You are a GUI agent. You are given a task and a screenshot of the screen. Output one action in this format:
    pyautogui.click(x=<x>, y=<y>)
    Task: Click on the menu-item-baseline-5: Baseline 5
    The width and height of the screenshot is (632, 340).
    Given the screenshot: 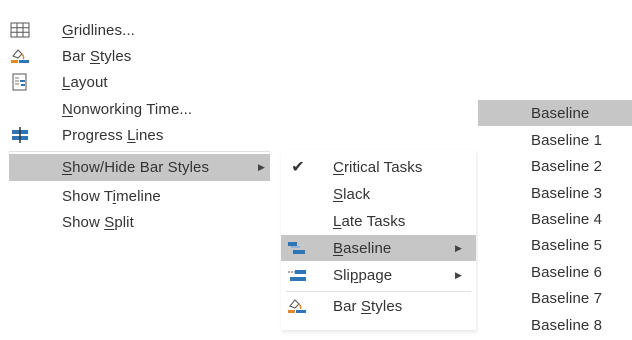 What is the action you would take?
    pyautogui.click(x=555, y=245)
    